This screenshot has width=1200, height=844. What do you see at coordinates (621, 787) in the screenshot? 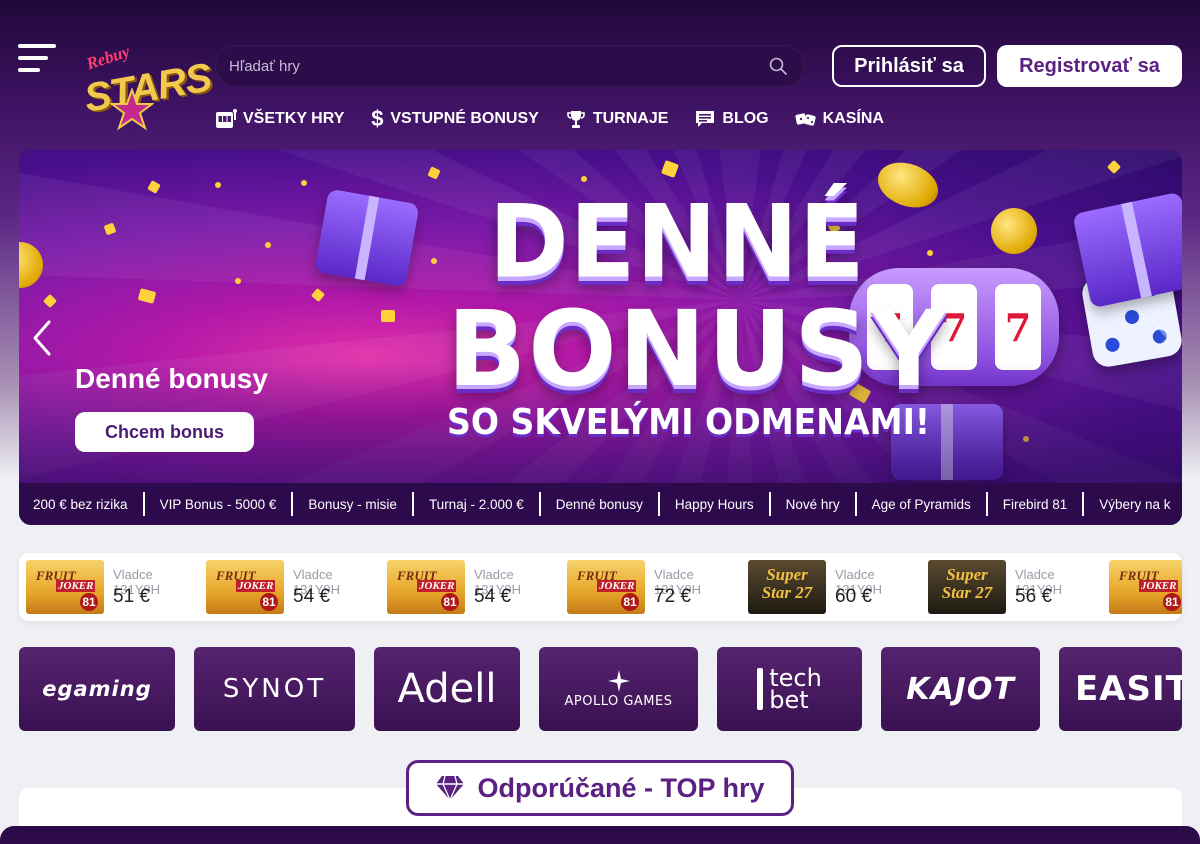
I see `featured-title: Odporúčané - TOP hry` at bounding box center [621, 787].